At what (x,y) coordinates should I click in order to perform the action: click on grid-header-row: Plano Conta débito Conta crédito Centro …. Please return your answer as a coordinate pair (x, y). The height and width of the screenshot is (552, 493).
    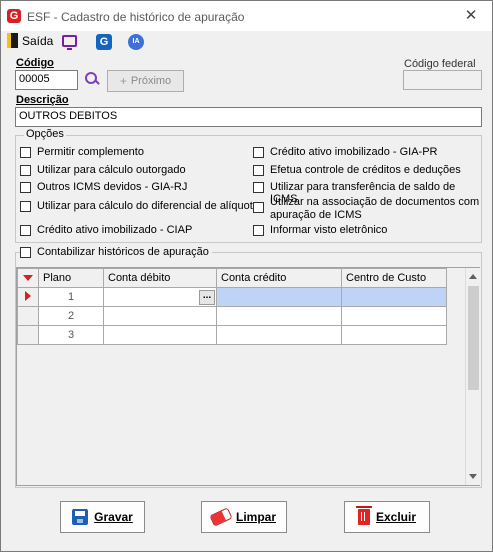
    Looking at the image, I should click on (232, 278).